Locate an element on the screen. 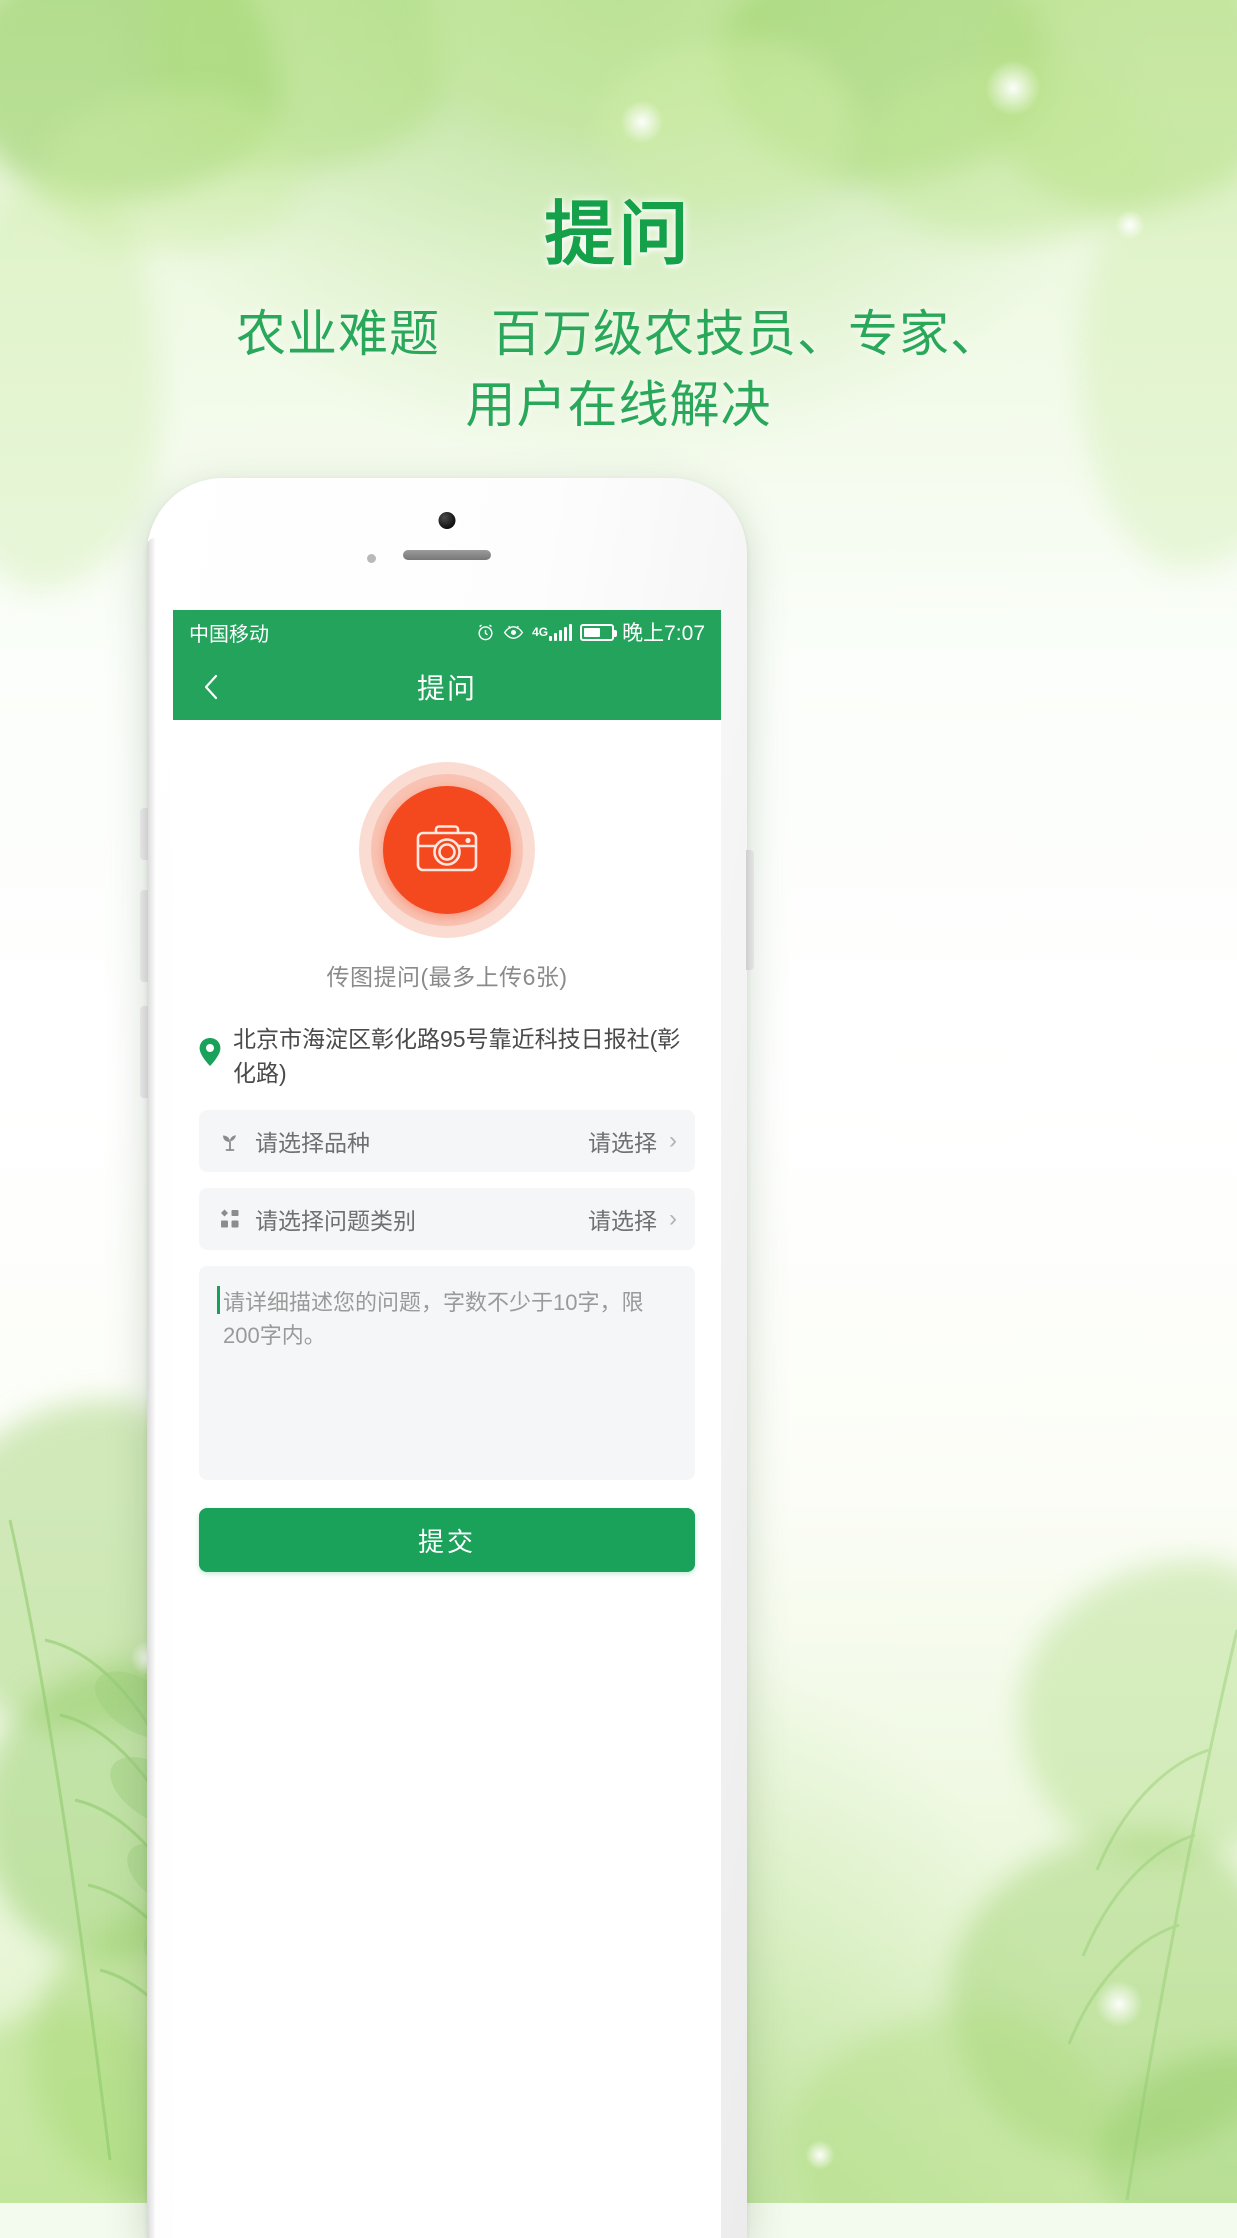 Image resolution: width=1237 pixels, height=2238 pixels. description-input: 请详细描述您的问题，字数不少于10字，限200字内。 is located at coordinates (447, 1373).